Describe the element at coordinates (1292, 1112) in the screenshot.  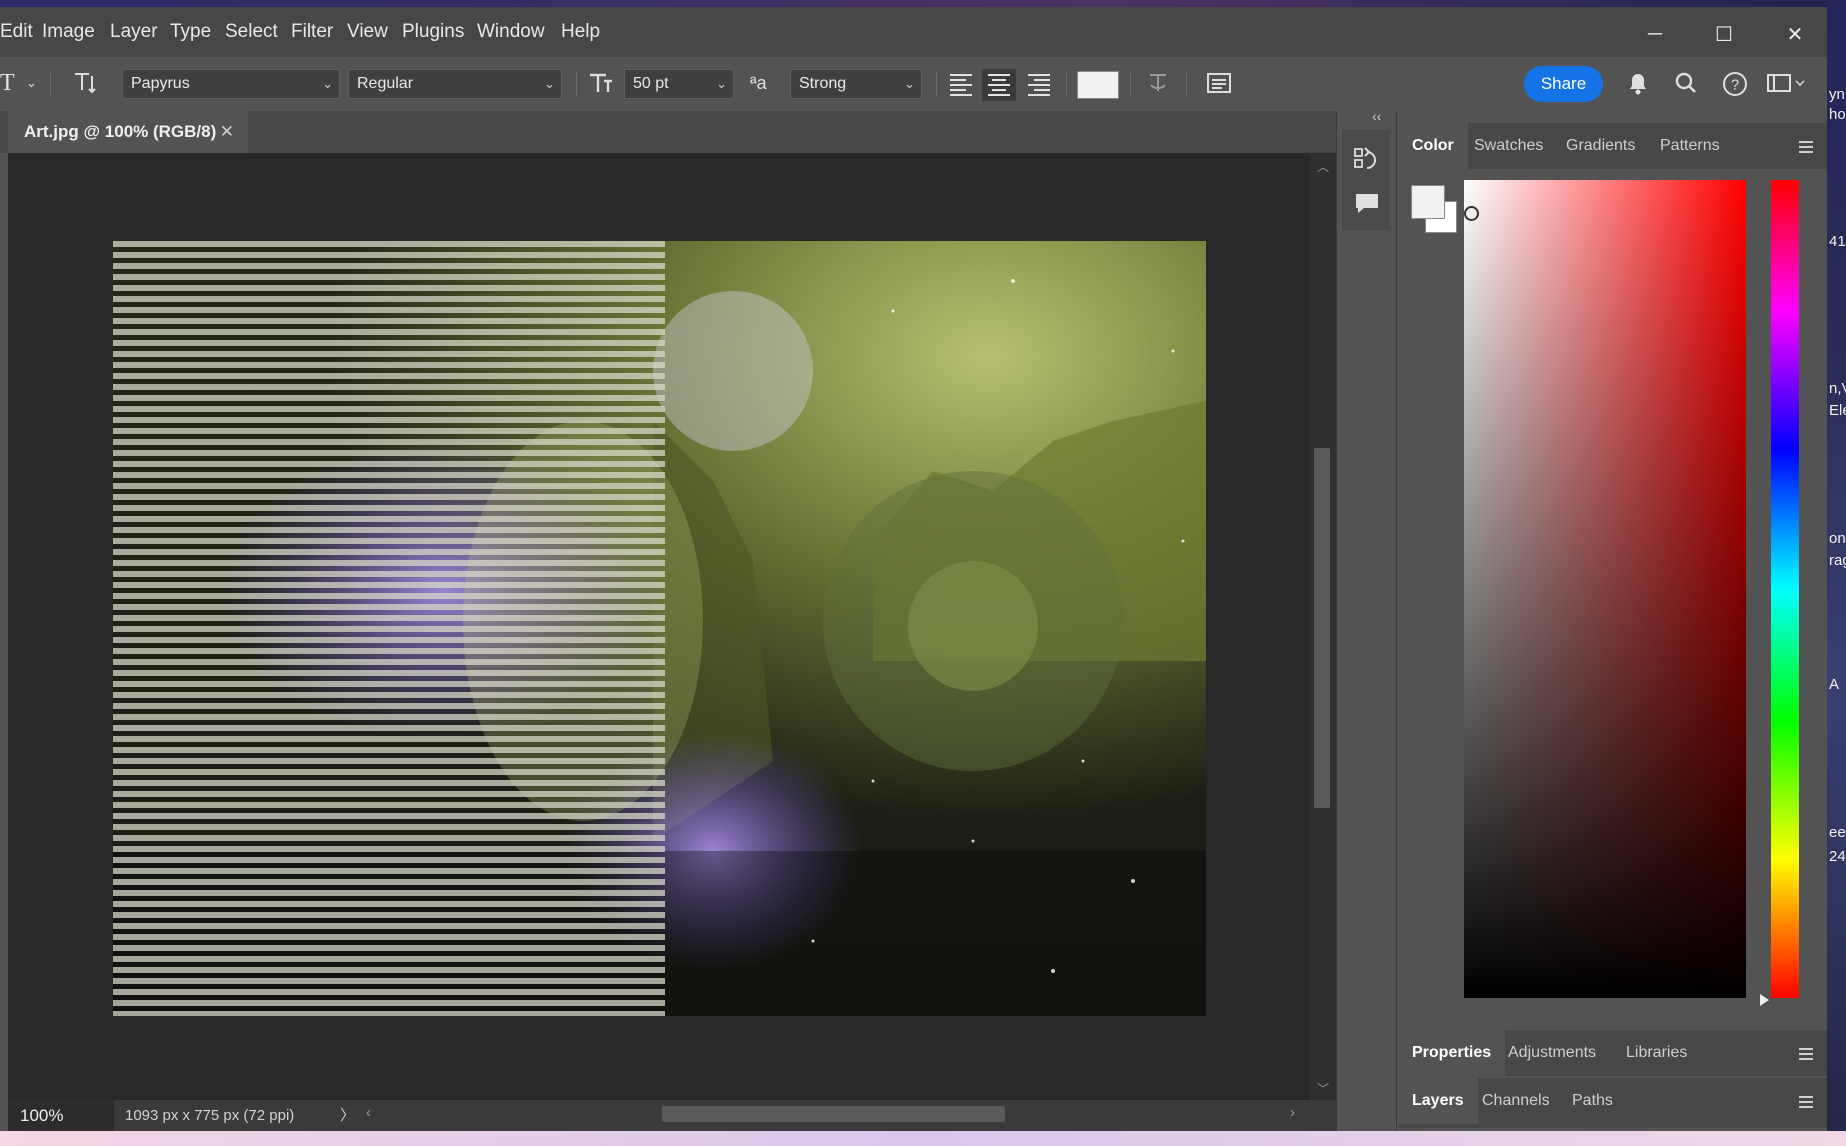
I see `scroll-right-icon: ›` at that location.